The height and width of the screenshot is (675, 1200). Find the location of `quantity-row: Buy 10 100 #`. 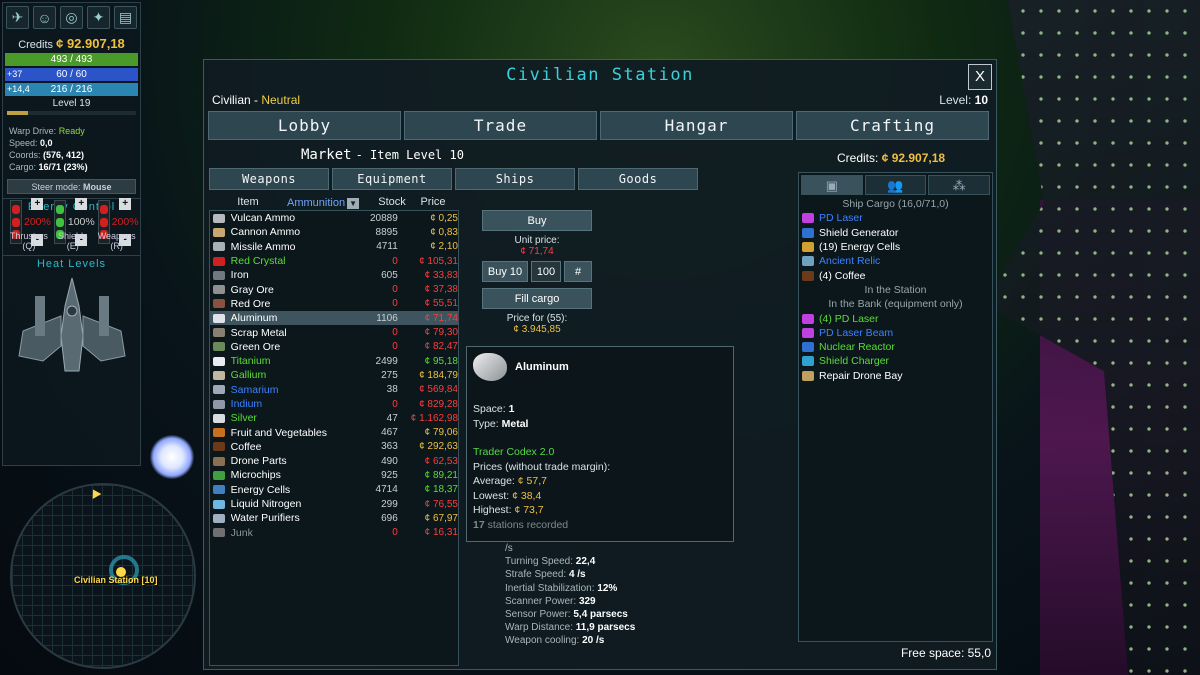

quantity-row: Buy 10 100 # is located at coordinates (537, 271).